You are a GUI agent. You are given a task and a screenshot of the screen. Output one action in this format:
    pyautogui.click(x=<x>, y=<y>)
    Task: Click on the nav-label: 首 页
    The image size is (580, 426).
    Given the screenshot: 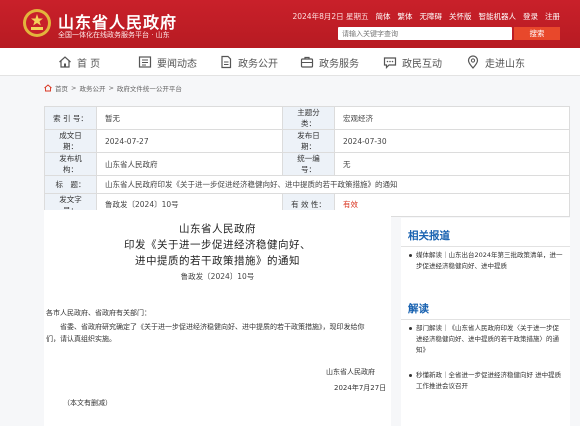 What is the action you would take?
    pyautogui.click(x=89, y=64)
    